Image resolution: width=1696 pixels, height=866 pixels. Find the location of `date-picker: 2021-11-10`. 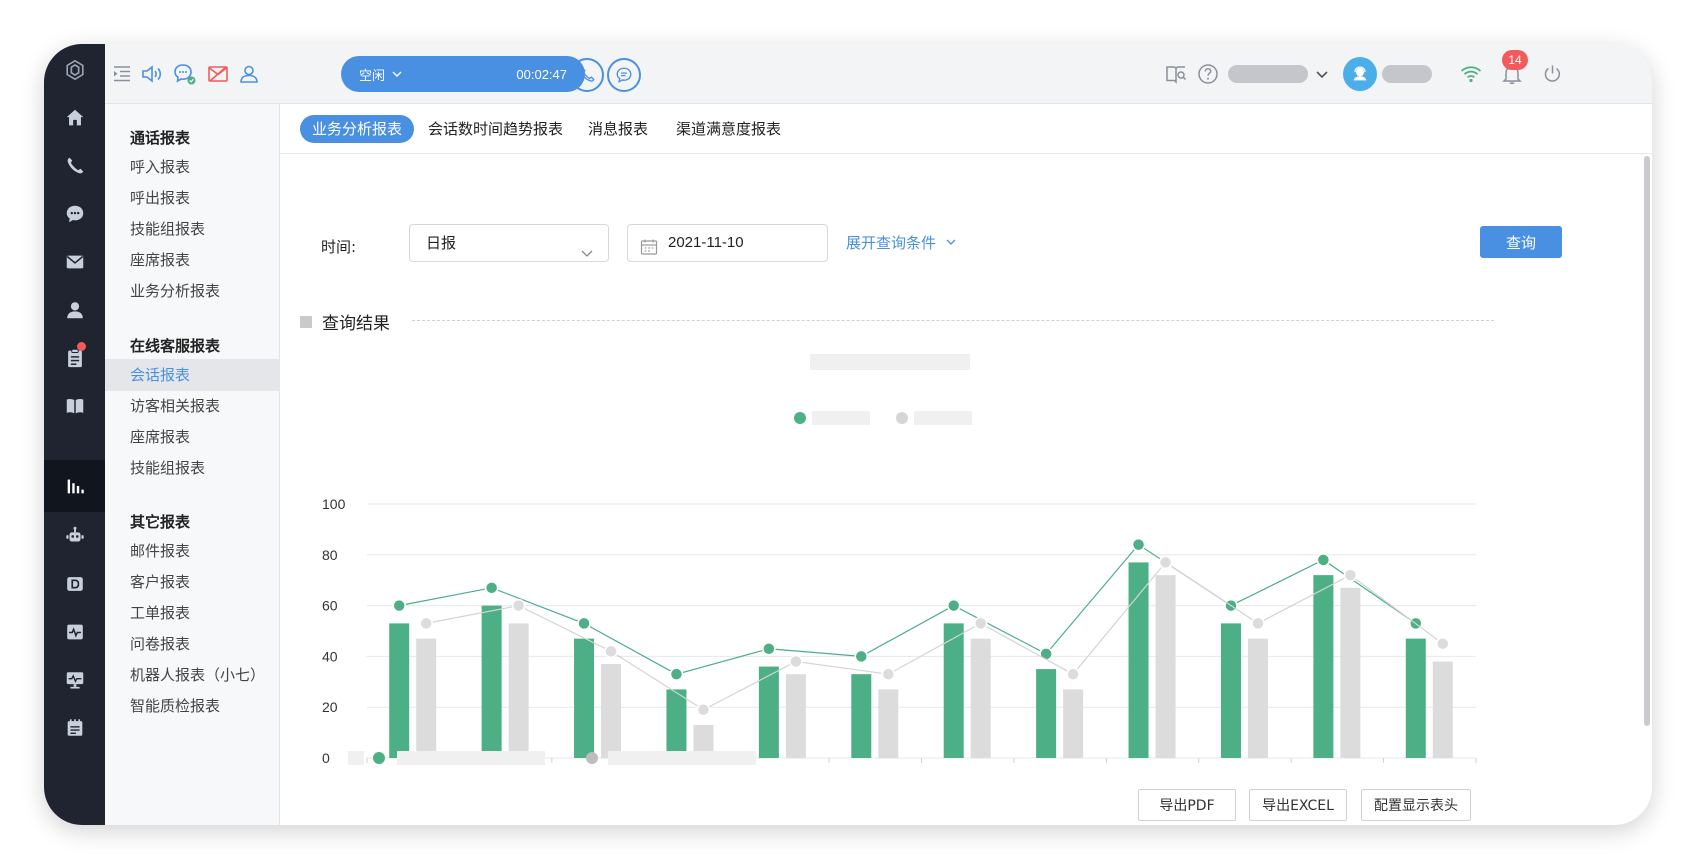

date-picker: 2021-11-10 is located at coordinates (727, 243).